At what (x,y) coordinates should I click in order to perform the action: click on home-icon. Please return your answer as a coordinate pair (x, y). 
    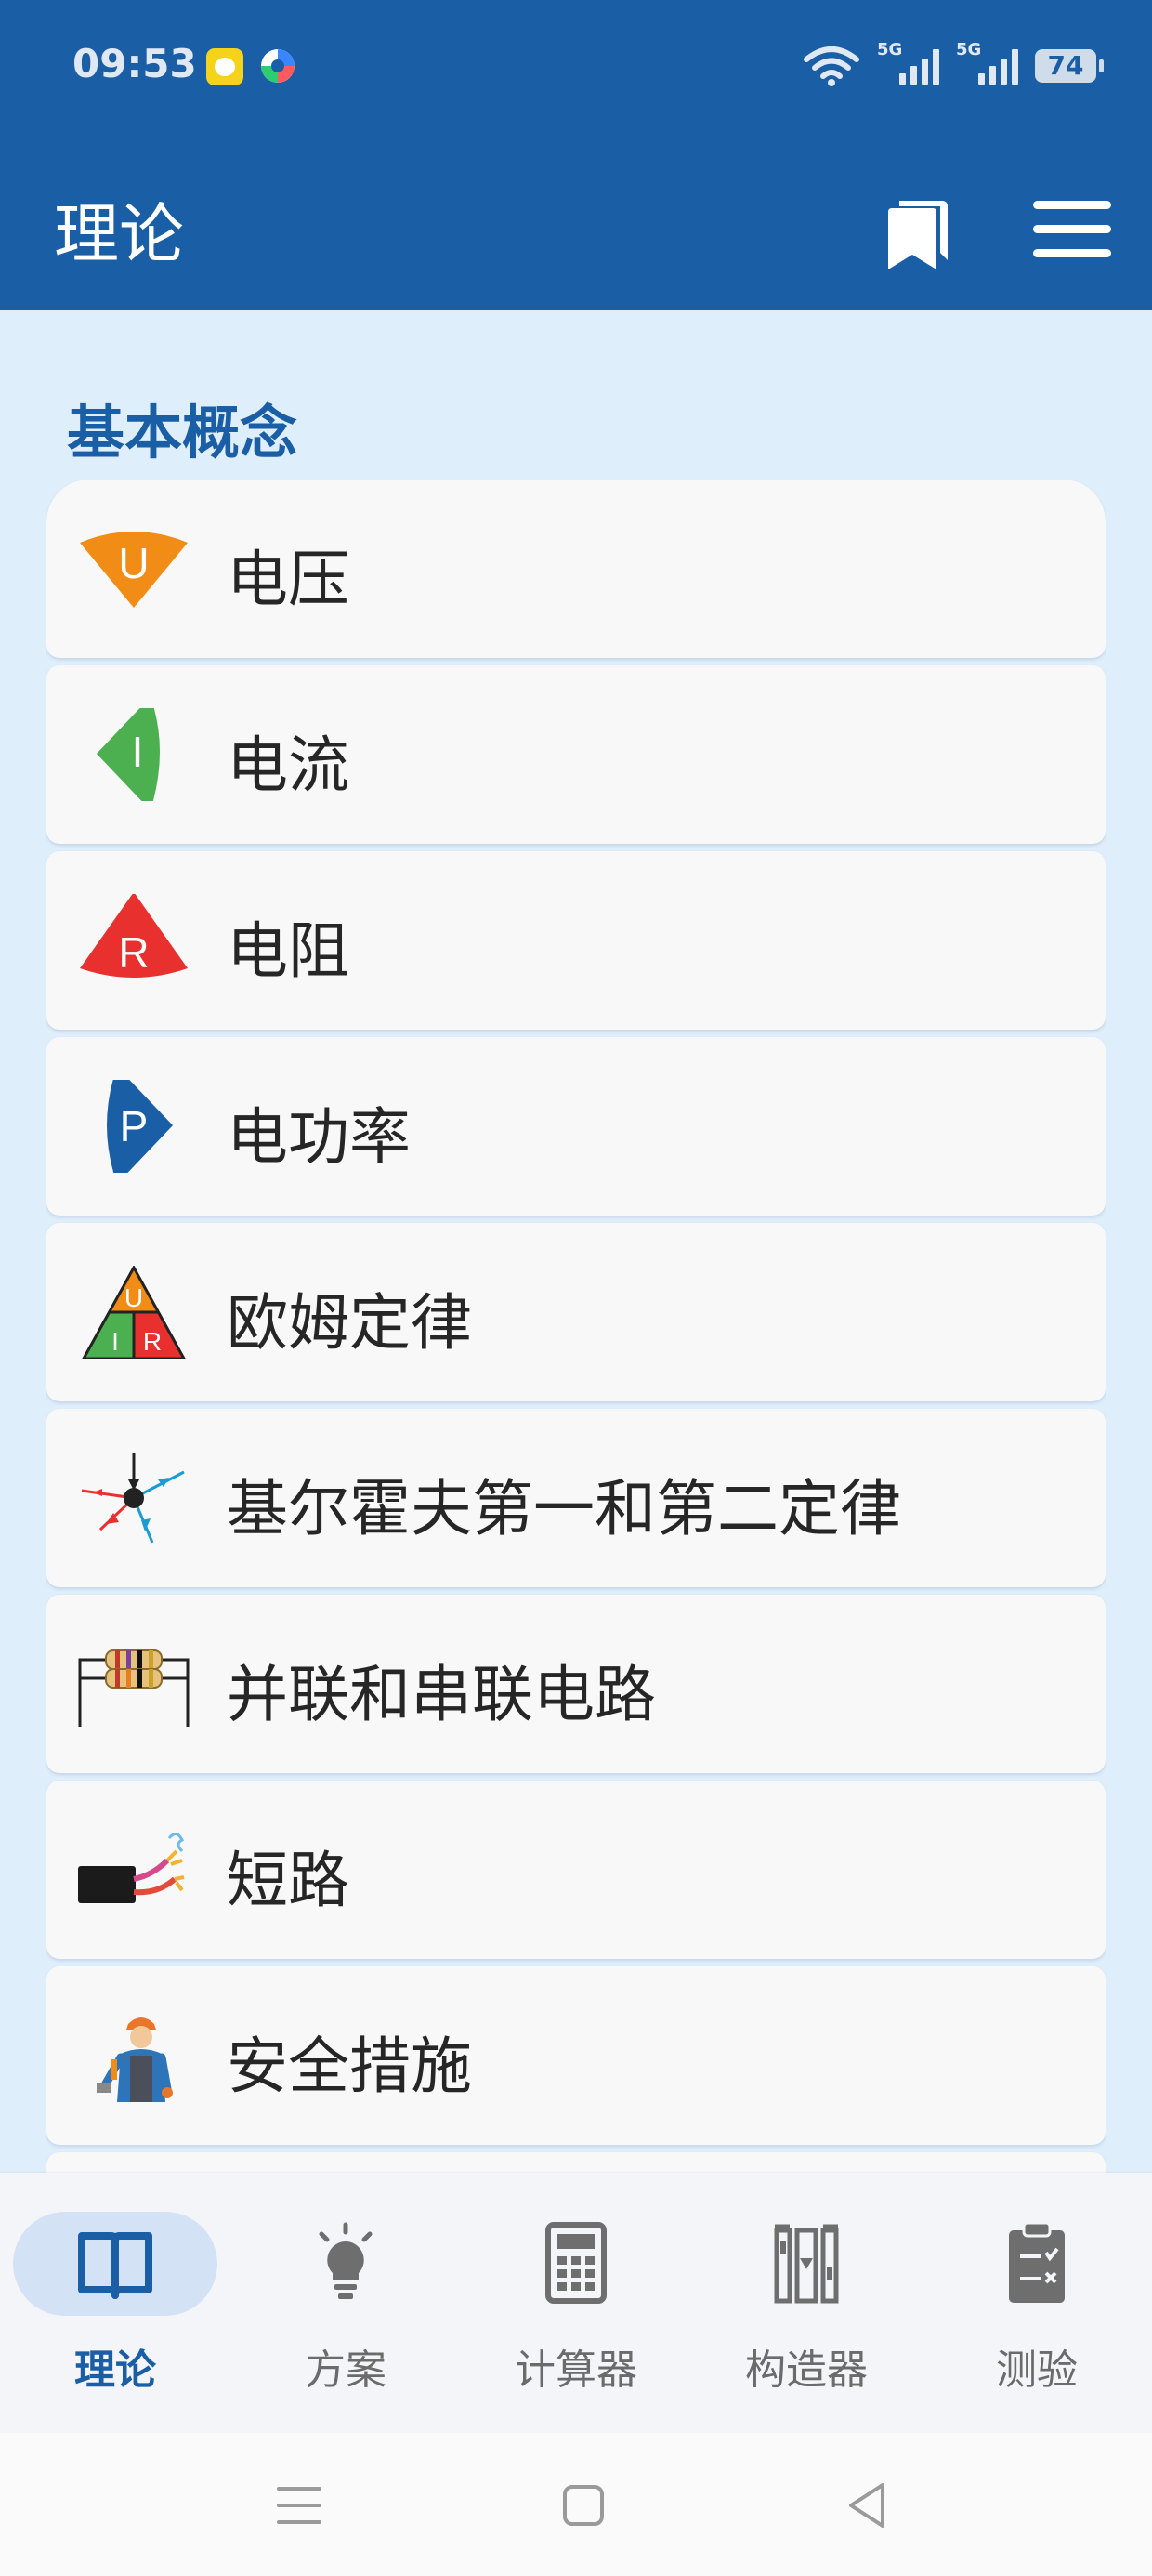
    Looking at the image, I should click on (583, 2505).